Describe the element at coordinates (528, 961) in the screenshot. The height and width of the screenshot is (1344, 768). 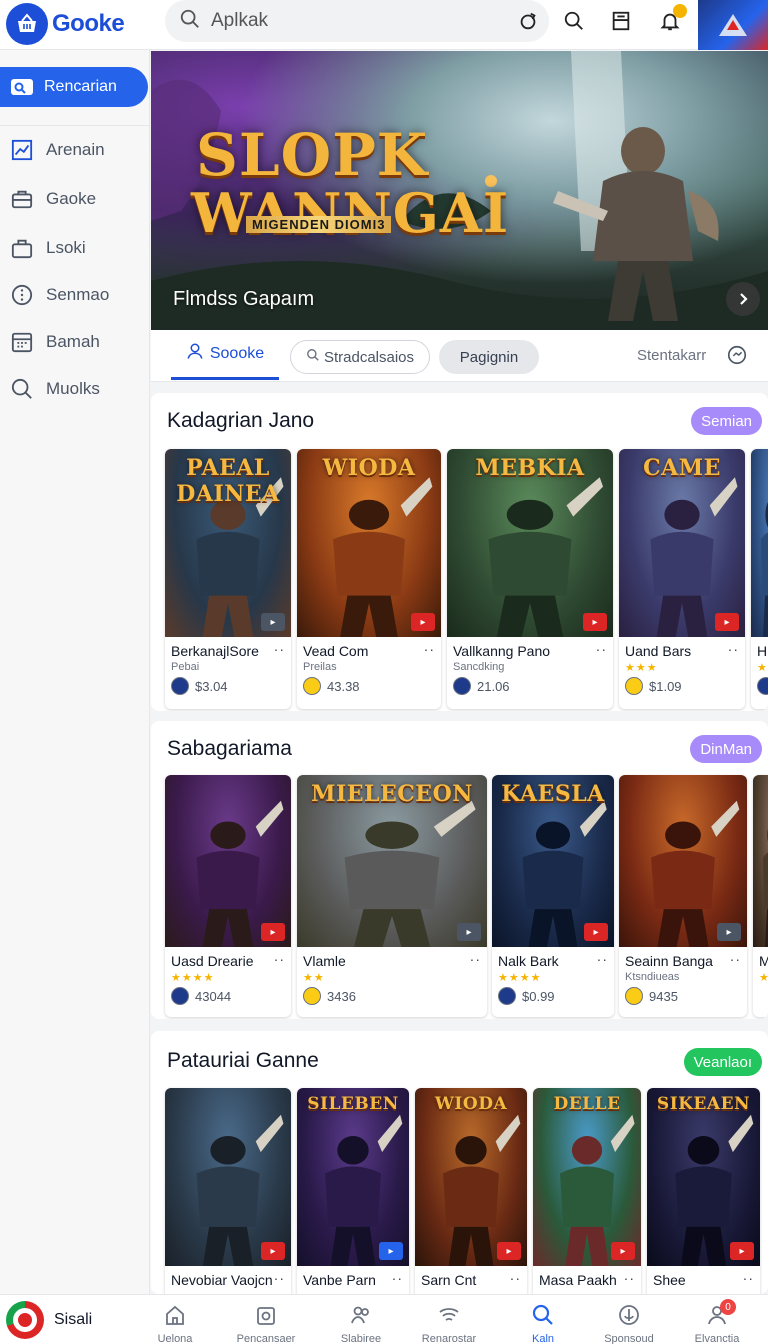
I see `card-title: Nalk Bark` at that location.